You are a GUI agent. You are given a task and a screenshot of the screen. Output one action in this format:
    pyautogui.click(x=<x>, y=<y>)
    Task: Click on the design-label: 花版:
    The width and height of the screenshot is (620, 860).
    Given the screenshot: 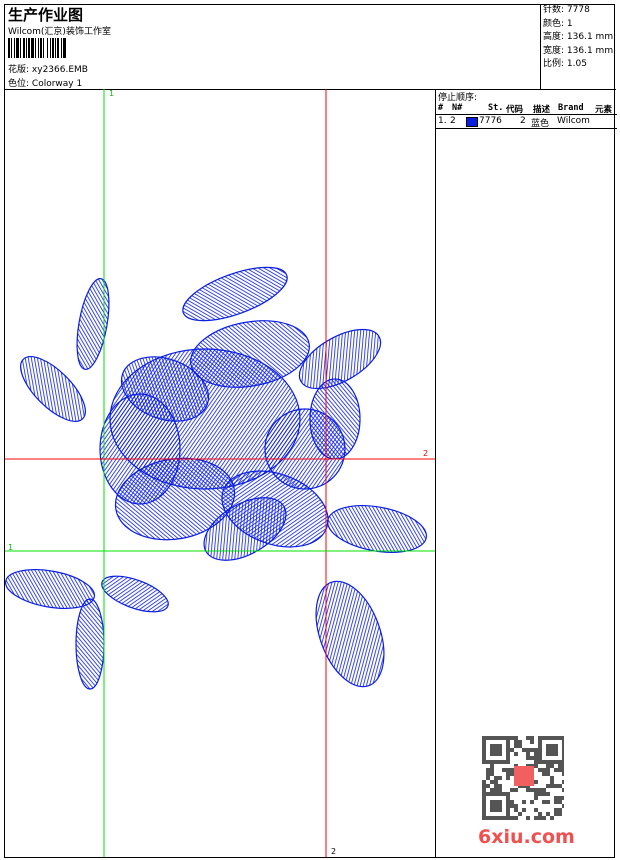 What is the action you would take?
    pyautogui.click(x=19, y=70)
    